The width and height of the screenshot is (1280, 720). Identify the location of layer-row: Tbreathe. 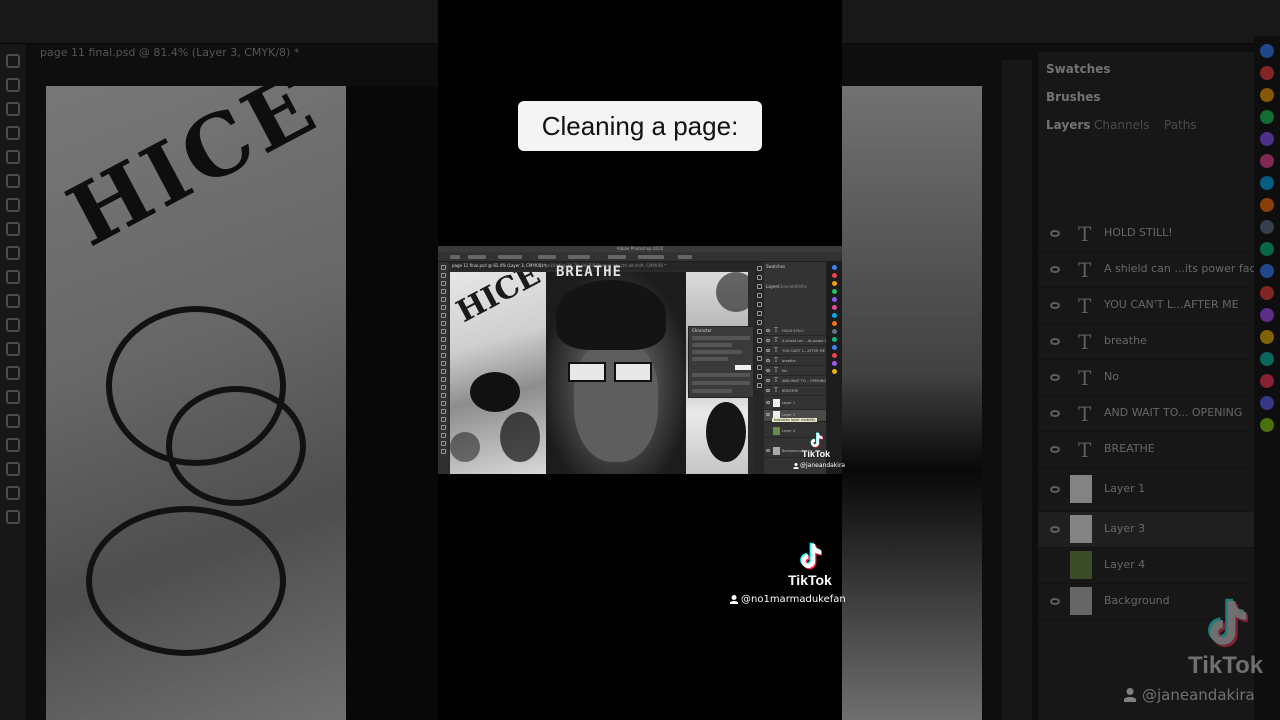
(795, 361).